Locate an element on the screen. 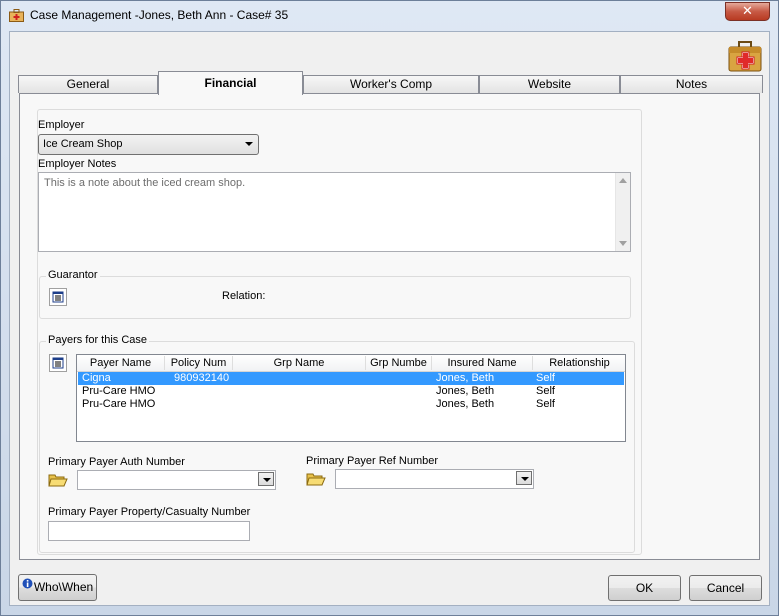  auth-number-combo is located at coordinates (176, 480).